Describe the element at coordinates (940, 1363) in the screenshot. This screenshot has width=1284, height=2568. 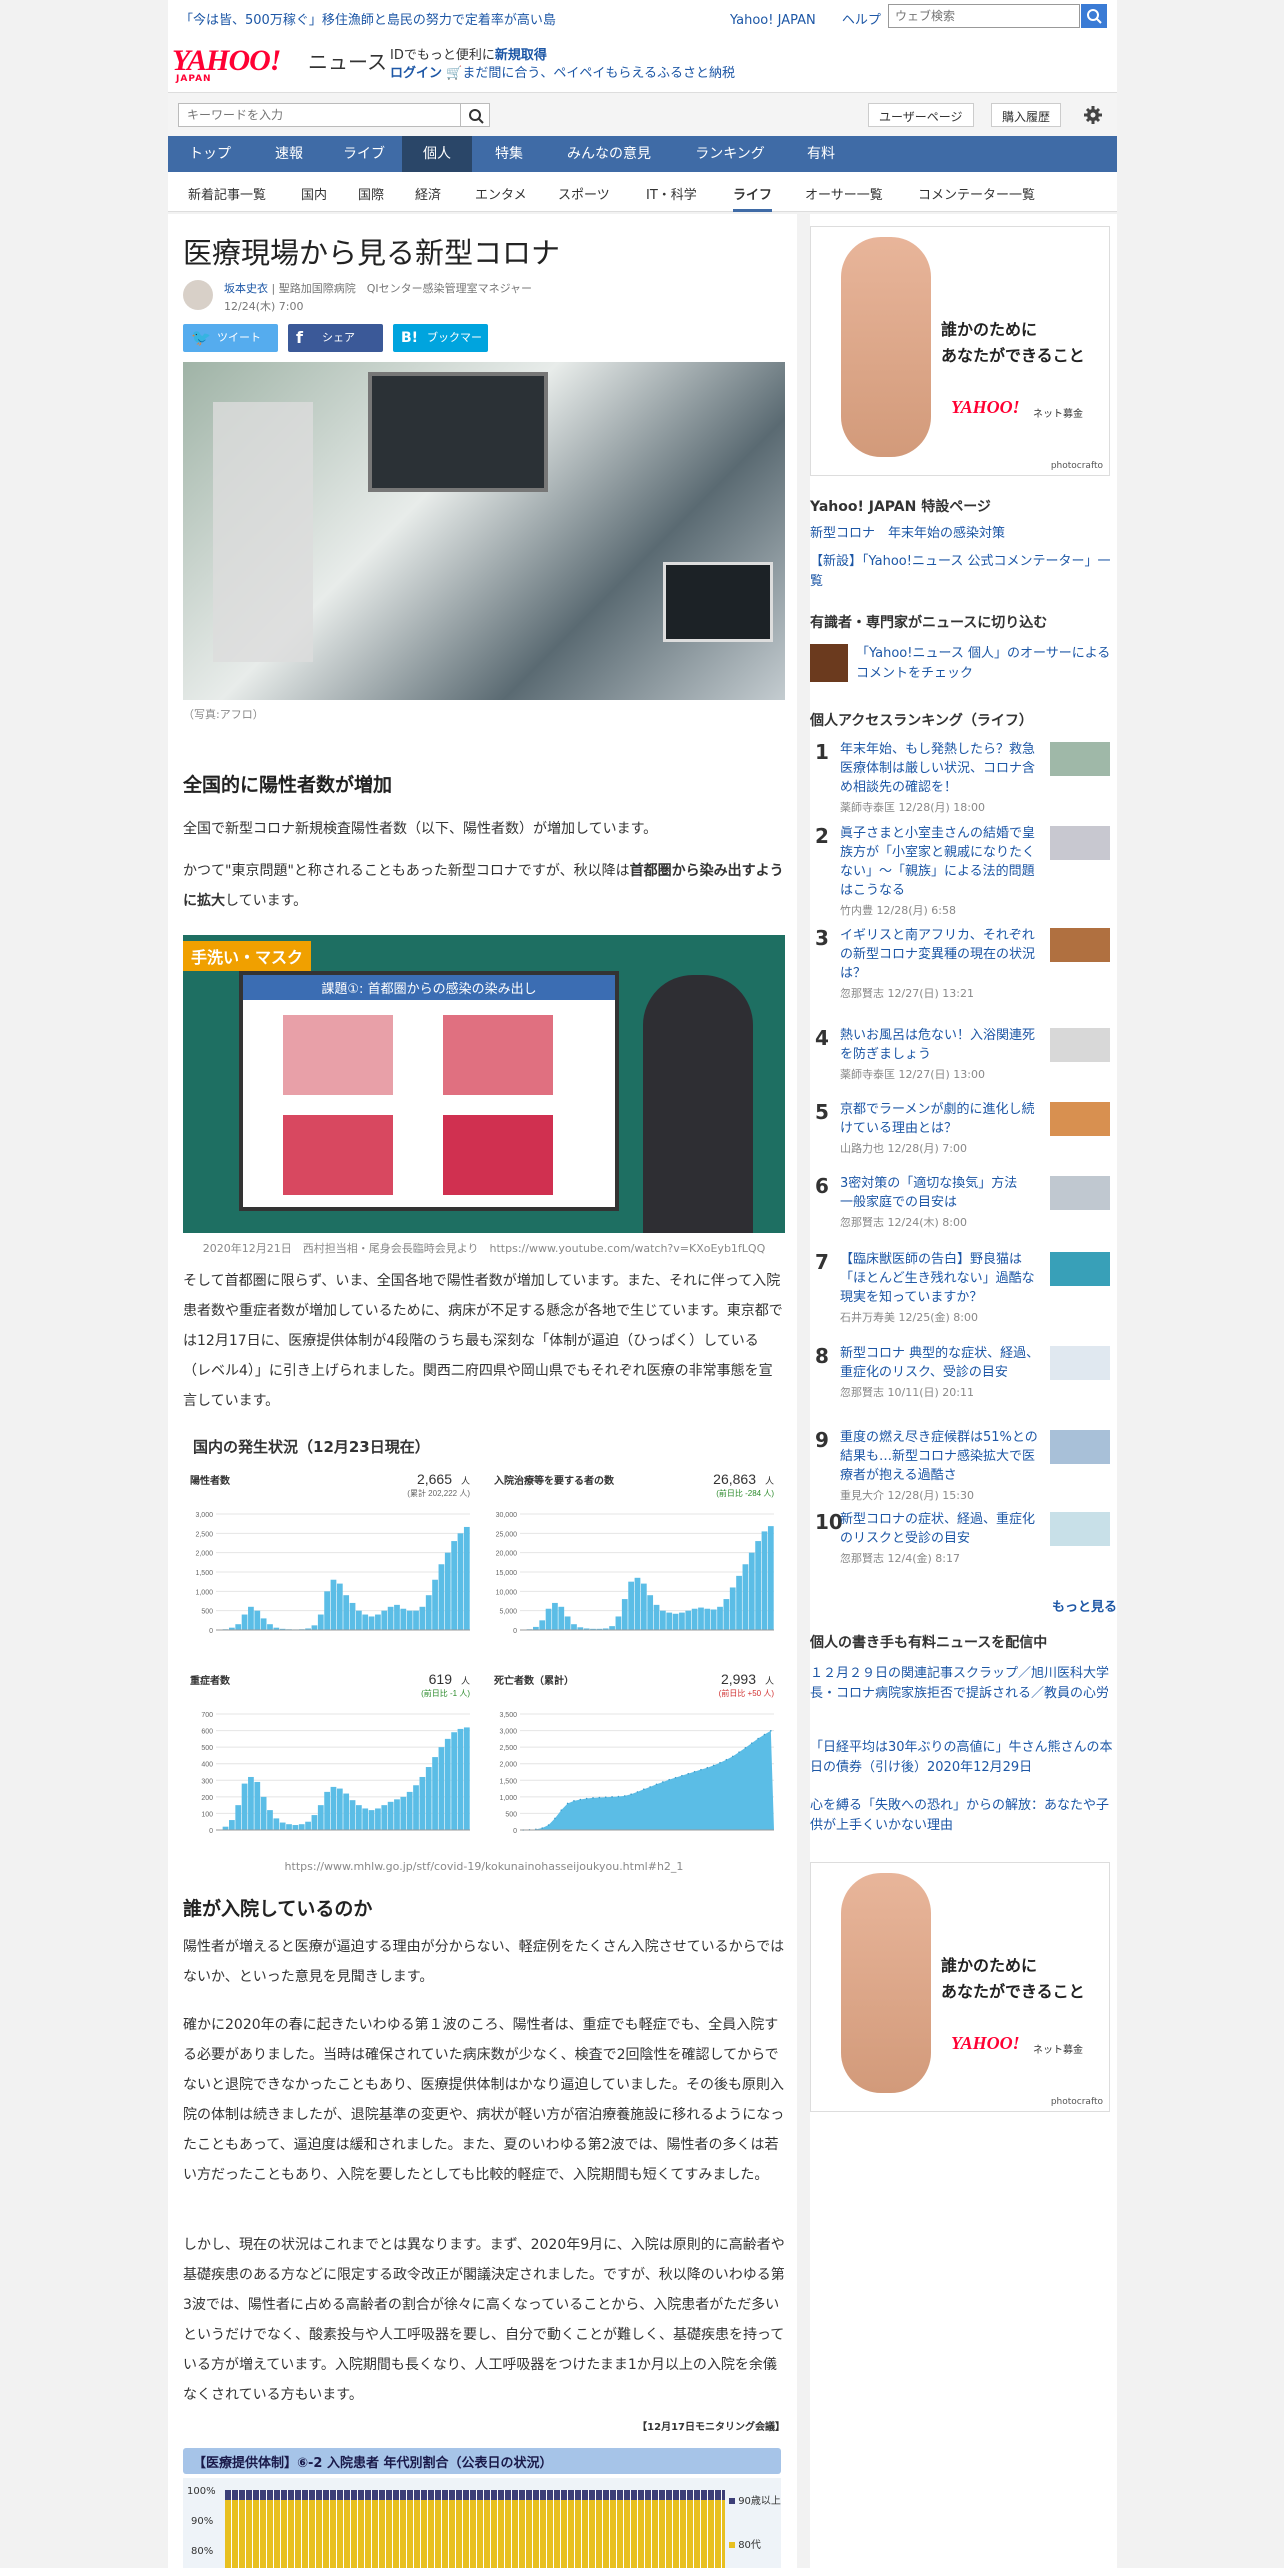
I see `ranking-title-link: 新型コロナ 典型的な症状、経過、重症化のリスク、受診の目安` at that location.